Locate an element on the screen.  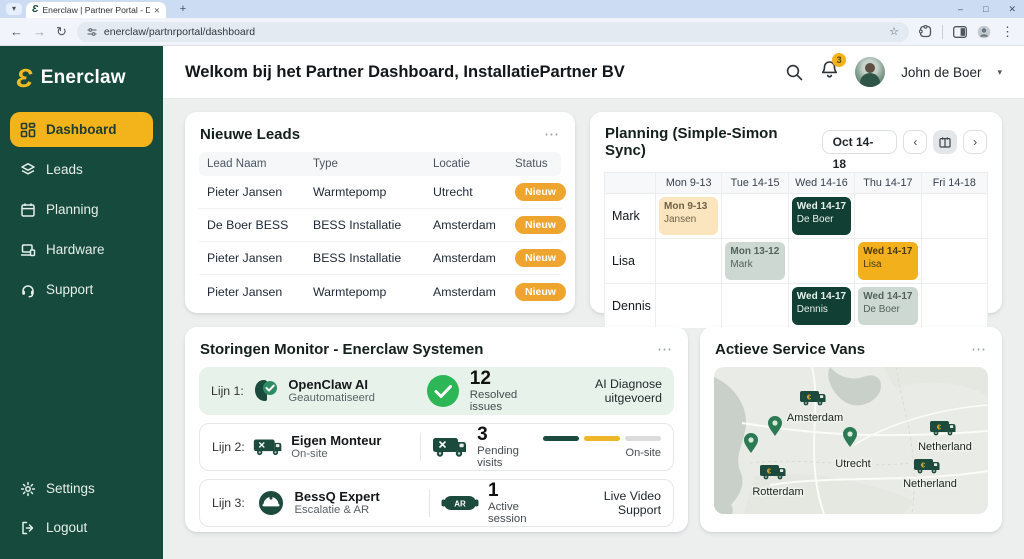
reload-icon: ↻ is located at coordinates (61, 31).